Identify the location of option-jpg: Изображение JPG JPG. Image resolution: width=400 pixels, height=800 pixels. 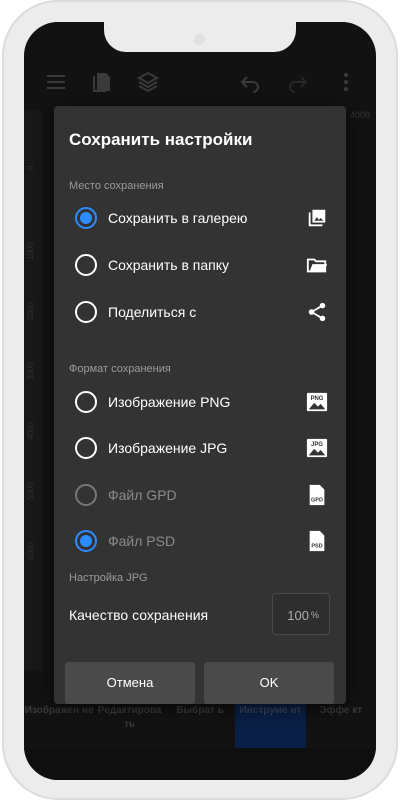
(200, 450).